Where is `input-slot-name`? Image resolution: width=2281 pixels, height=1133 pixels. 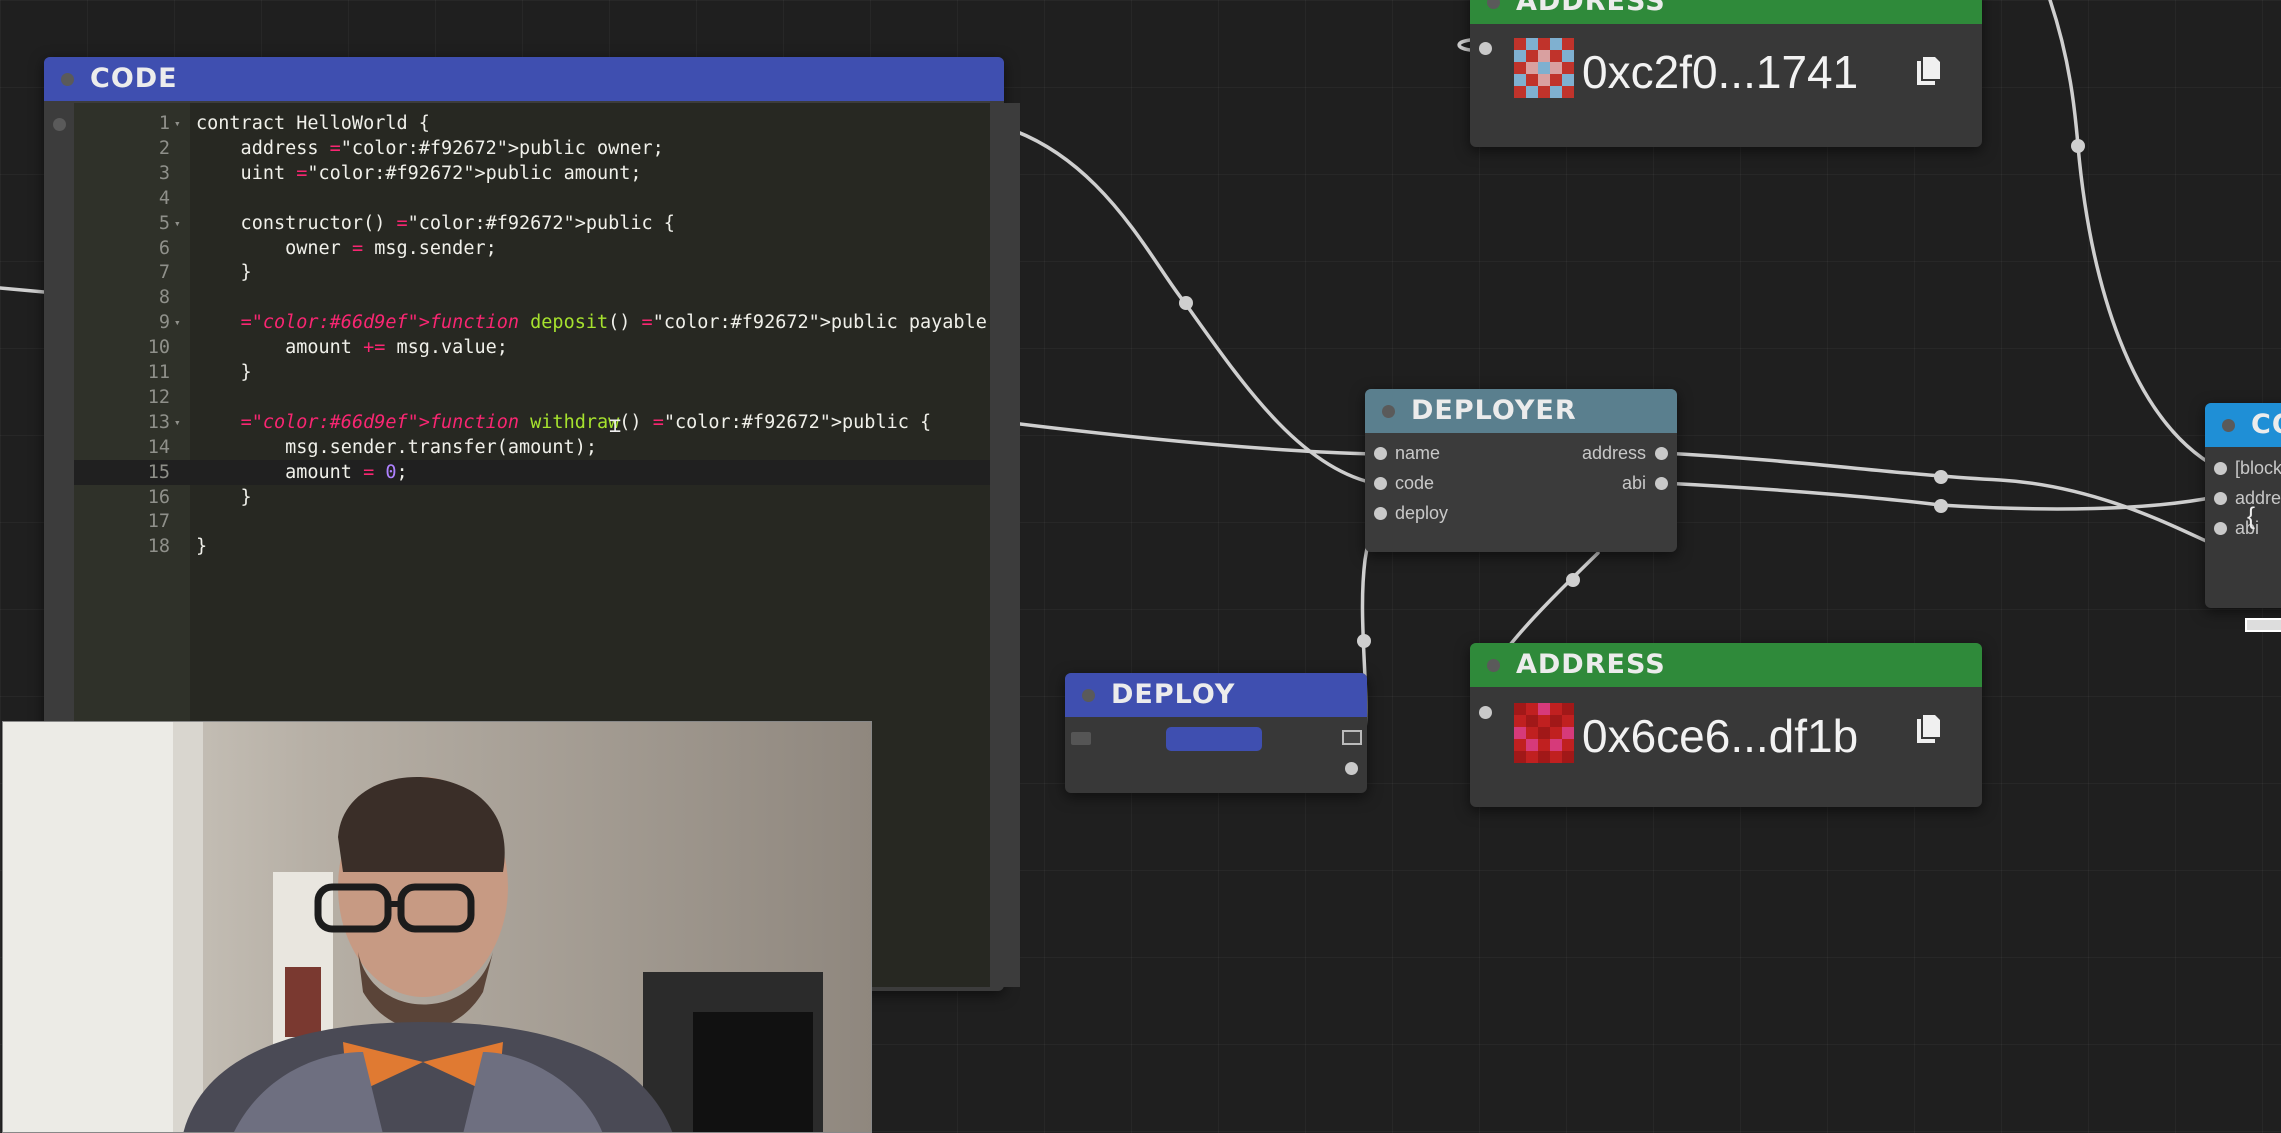 input-slot-name is located at coordinates (1380, 453).